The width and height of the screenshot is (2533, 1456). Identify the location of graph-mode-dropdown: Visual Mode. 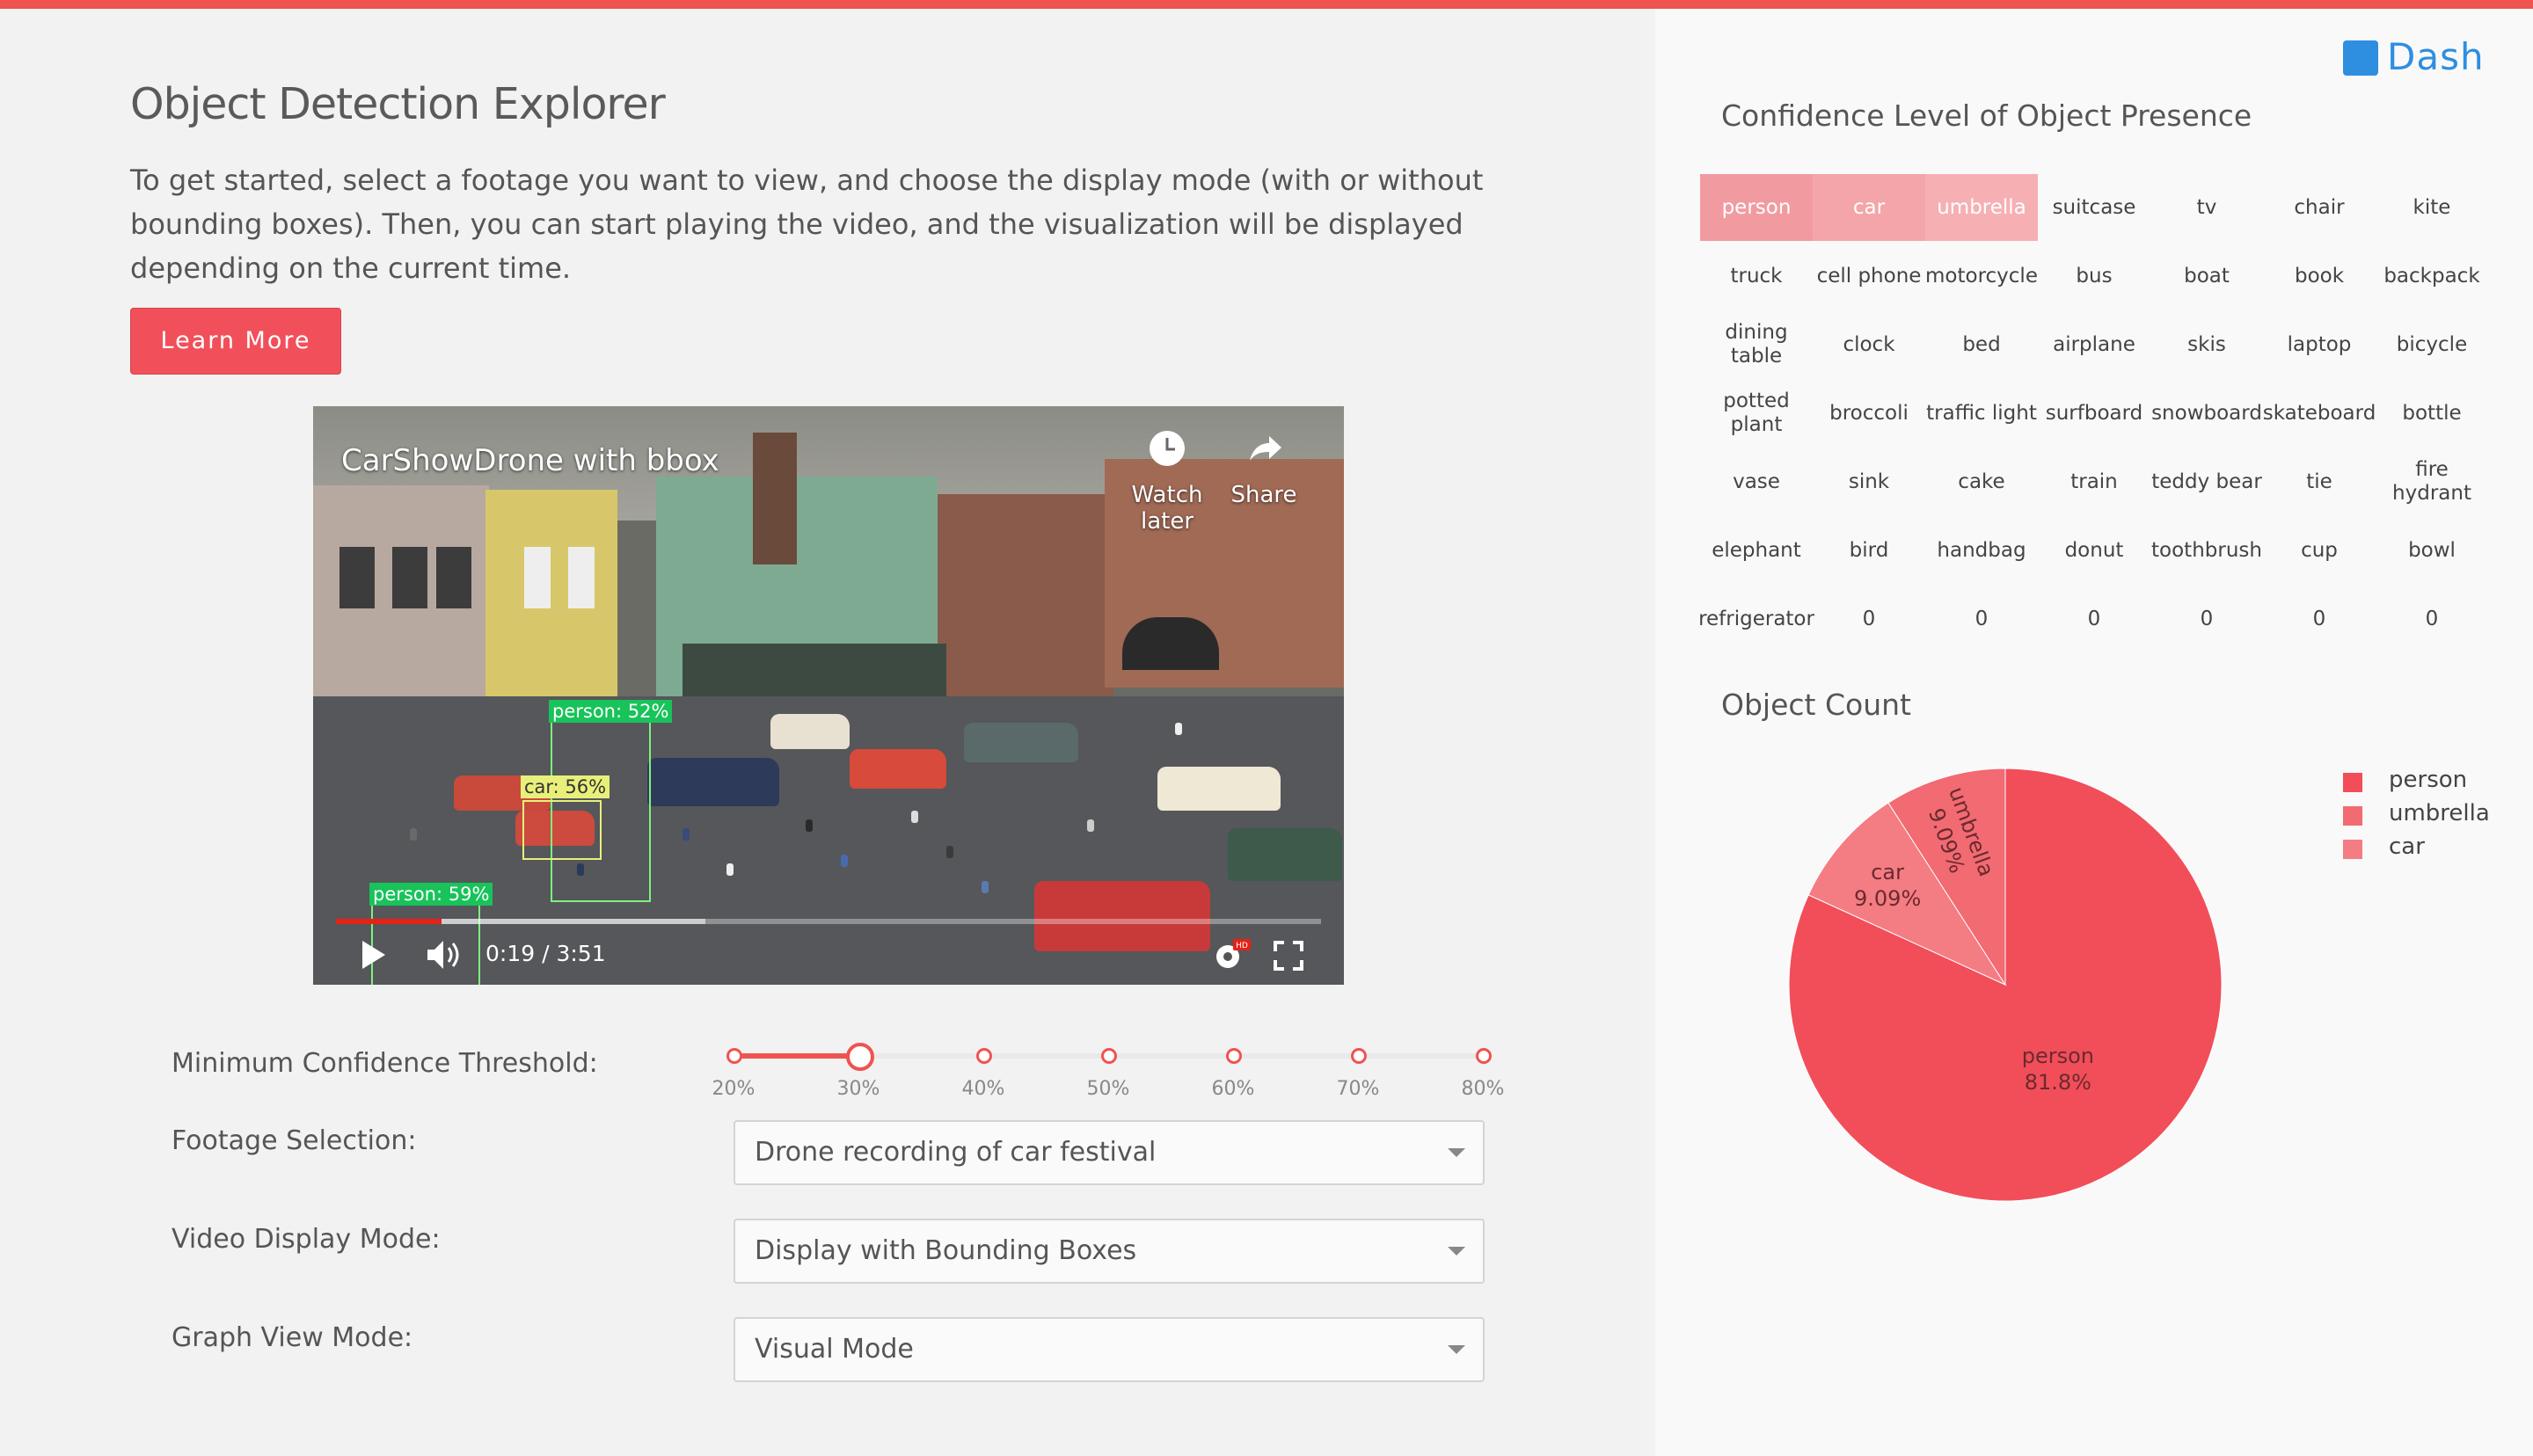
(1109, 1349).